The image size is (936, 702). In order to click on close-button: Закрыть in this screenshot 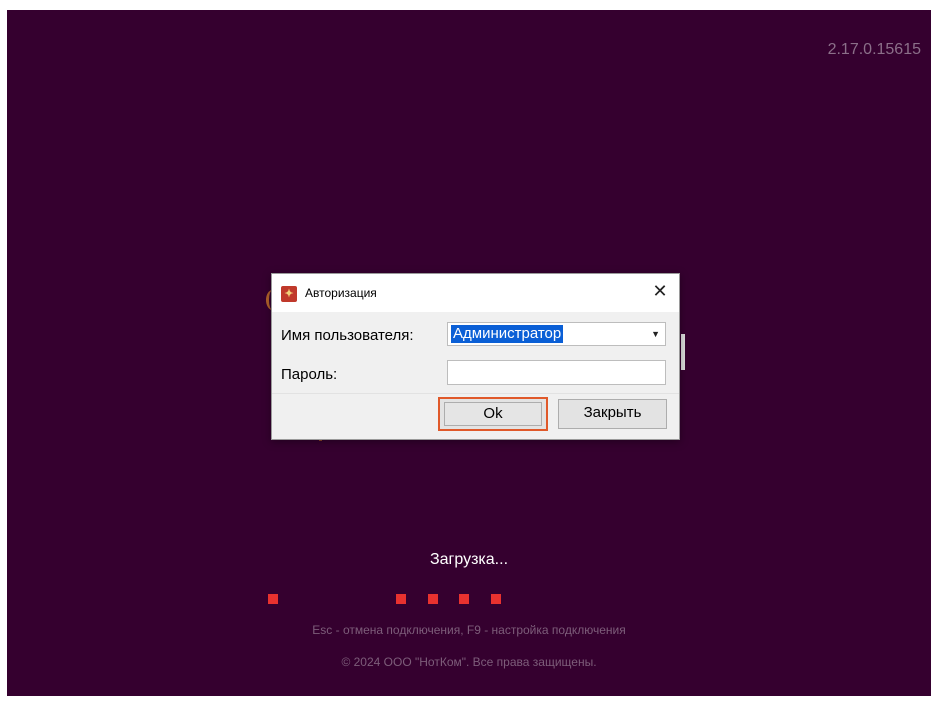, I will do `click(612, 414)`.